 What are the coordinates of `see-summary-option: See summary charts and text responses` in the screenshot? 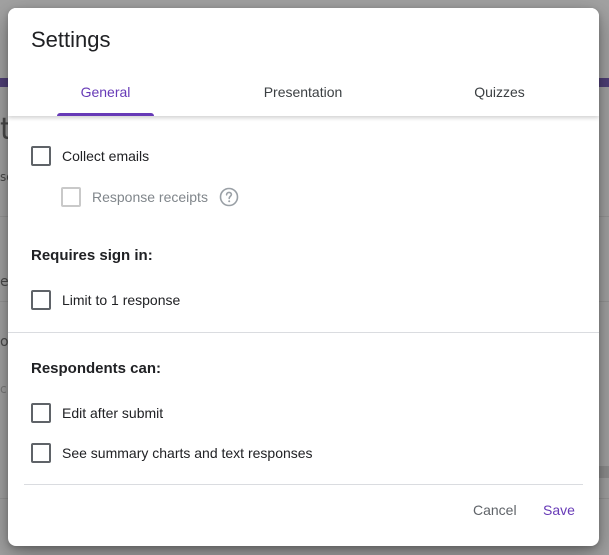 It's located at (172, 453).